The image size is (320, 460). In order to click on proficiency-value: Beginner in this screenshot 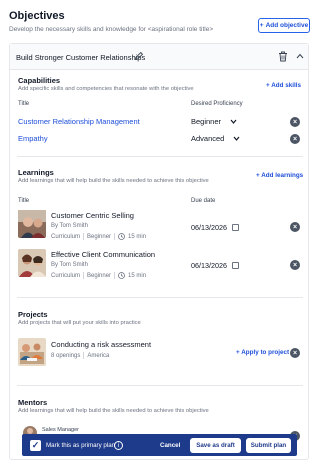, I will do `click(206, 121)`.